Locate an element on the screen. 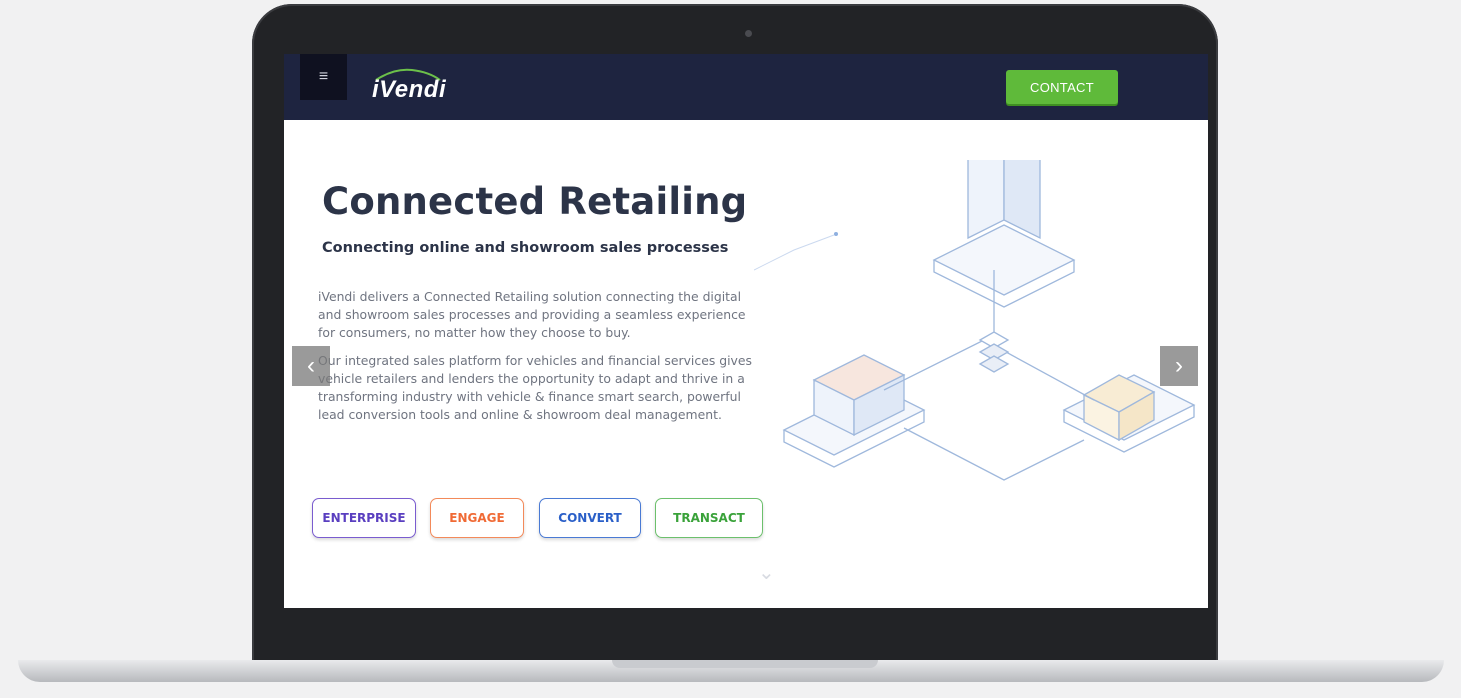 The height and width of the screenshot is (698, 1461). chevron-down-icon: ⌄ is located at coordinates (766, 572).